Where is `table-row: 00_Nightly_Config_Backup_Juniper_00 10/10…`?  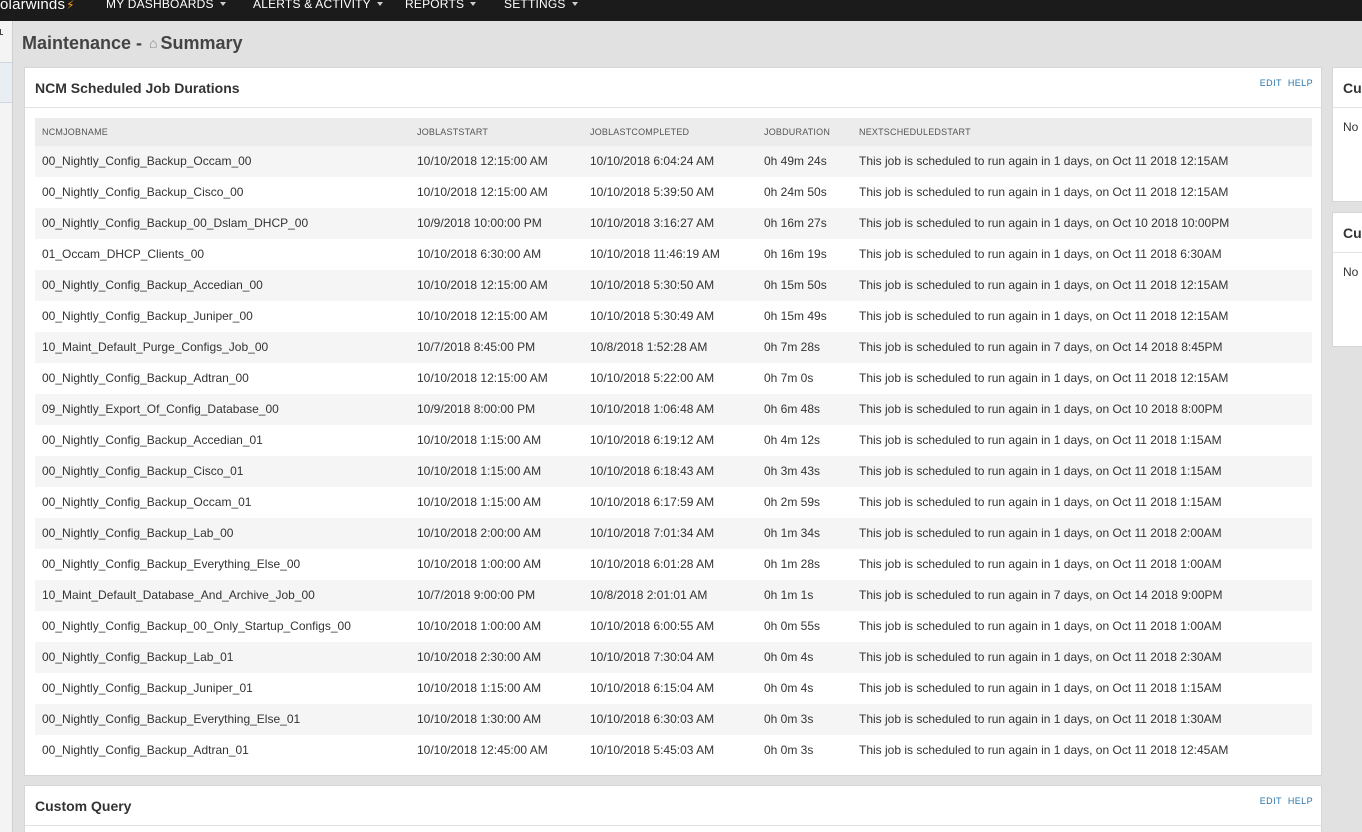
table-row: 00_Nightly_Config_Backup_Juniper_00 10/10… is located at coordinates (673, 316).